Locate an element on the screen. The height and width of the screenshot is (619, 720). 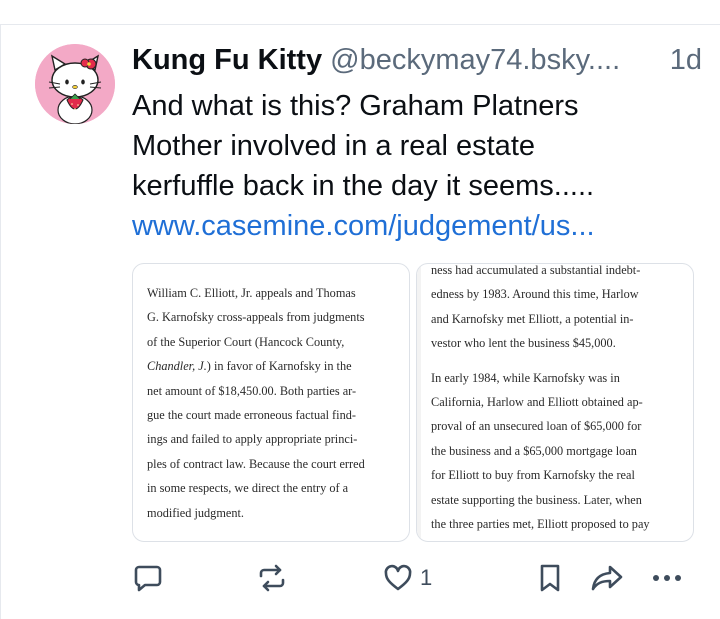
ellipsis-icon is located at coordinates (667, 578).